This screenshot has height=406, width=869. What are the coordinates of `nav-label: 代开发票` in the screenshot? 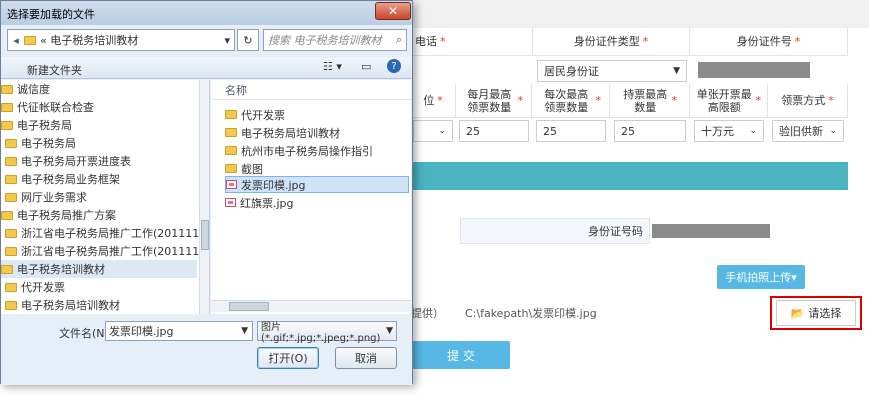 It's located at (43, 287).